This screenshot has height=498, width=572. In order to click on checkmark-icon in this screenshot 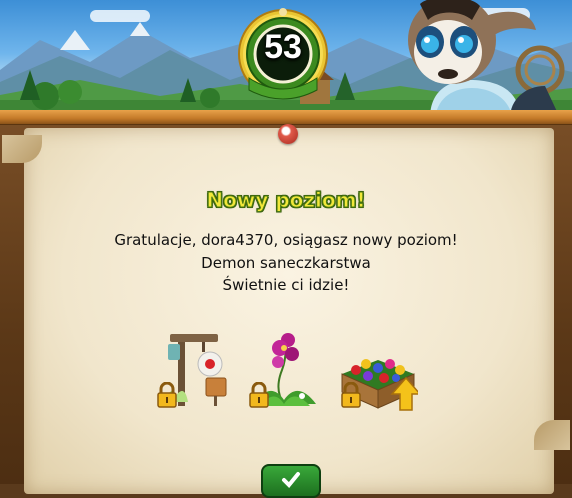, I will do `click(291, 480)`.